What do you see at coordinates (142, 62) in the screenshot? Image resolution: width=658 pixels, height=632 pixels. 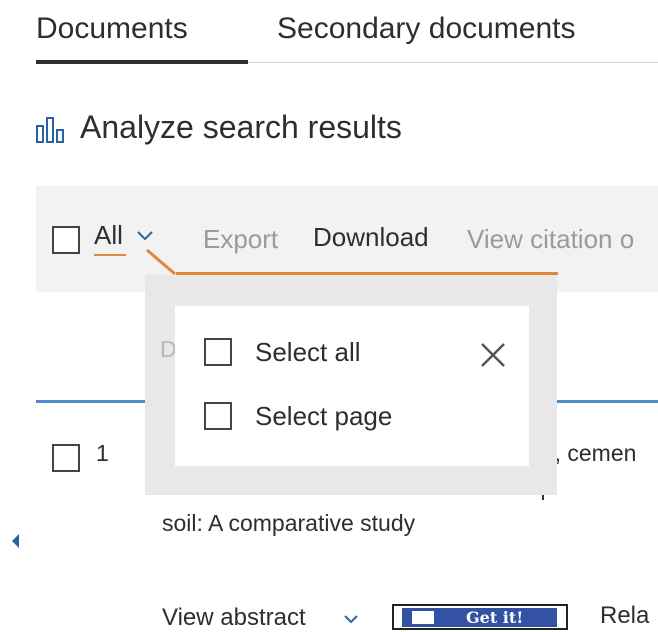 I see `active-tab-indicator` at bounding box center [142, 62].